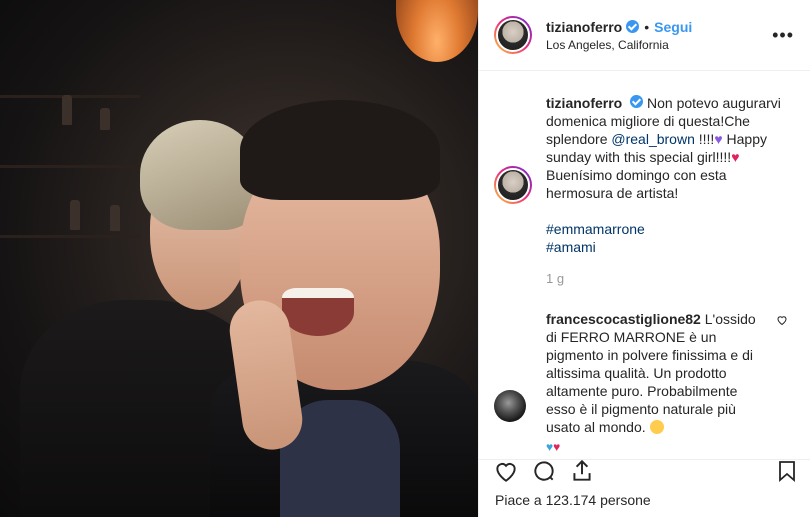  Describe the element at coordinates (652, 139) in the screenshot. I see `mention-link: @real_brown` at that location.